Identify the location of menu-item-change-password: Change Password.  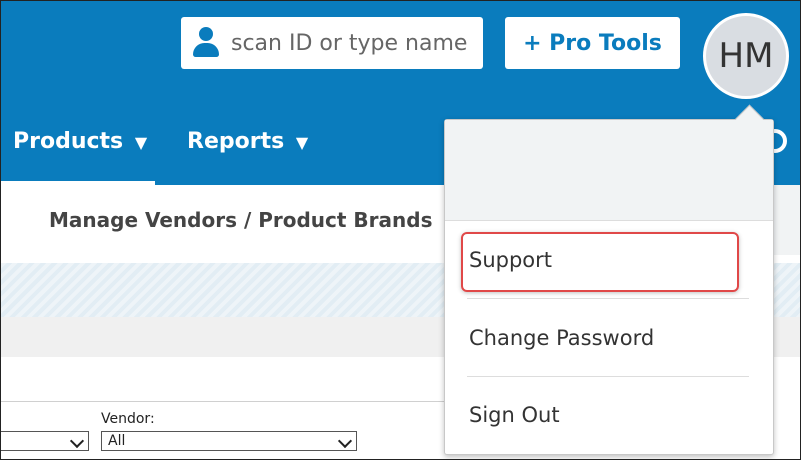
(561, 338).